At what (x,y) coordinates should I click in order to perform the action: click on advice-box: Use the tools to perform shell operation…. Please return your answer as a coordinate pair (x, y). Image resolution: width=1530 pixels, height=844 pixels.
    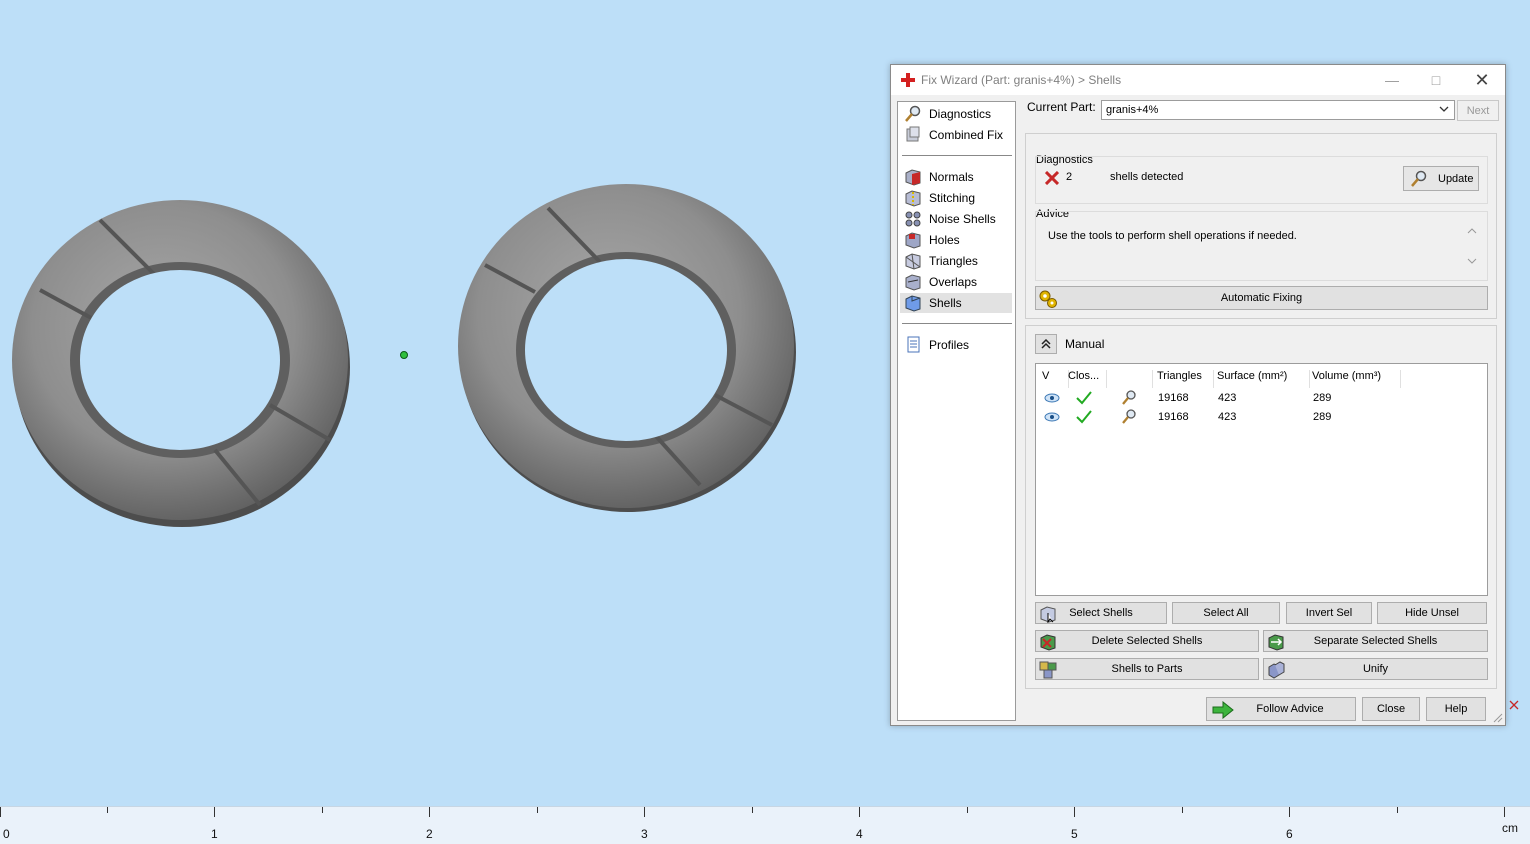
    Looking at the image, I should click on (1261, 246).